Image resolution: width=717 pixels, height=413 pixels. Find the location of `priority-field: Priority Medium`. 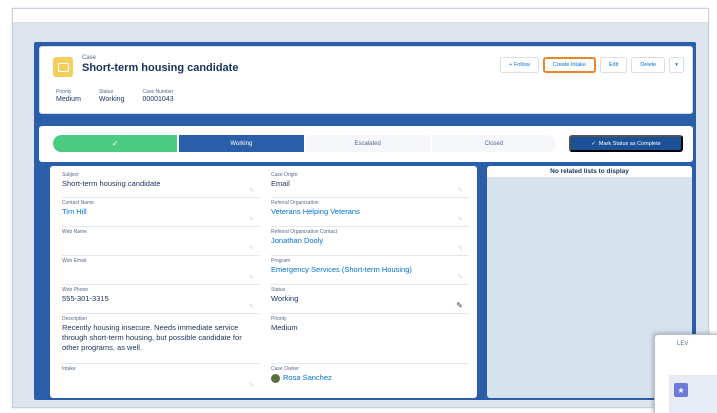

priority-field: Priority Medium is located at coordinates (68, 96).